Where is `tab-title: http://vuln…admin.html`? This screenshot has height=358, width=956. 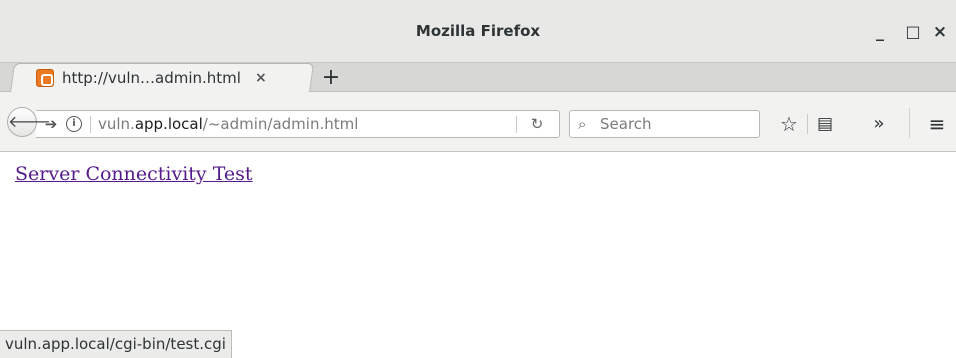 tab-title: http://vuln…admin.html is located at coordinates (151, 78).